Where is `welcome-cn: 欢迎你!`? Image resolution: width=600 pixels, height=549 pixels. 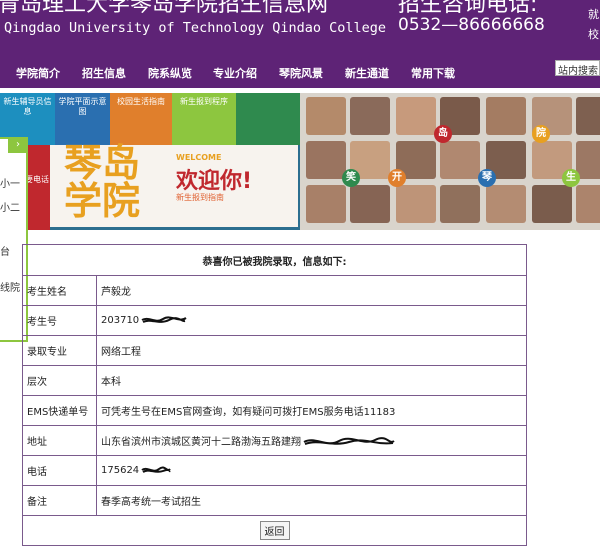 welcome-cn: 欢迎你! is located at coordinates (214, 181).